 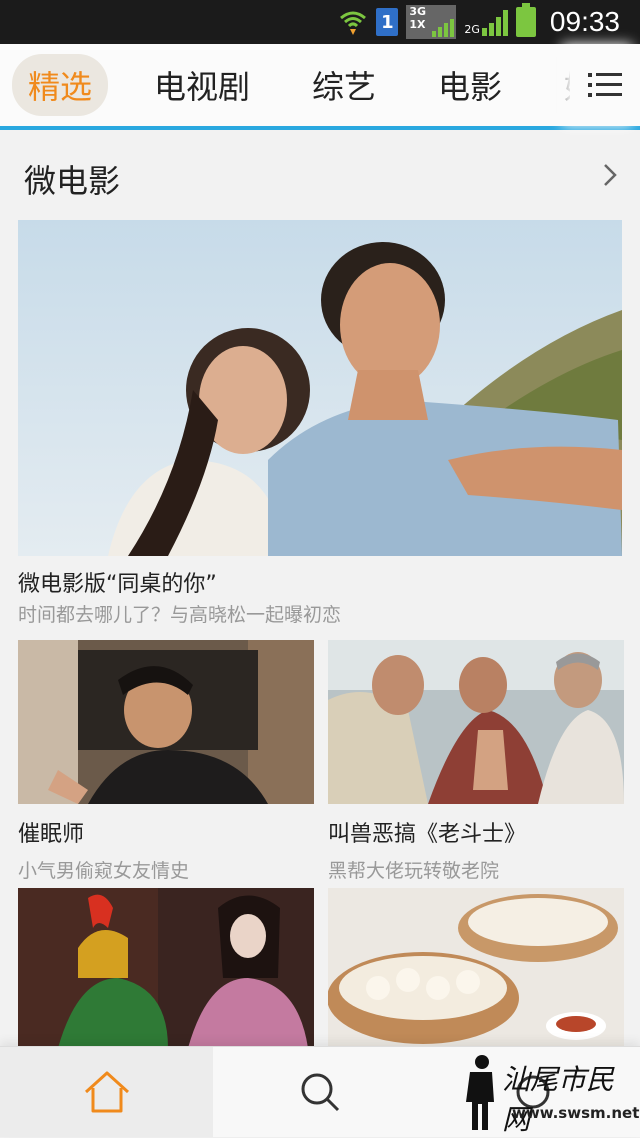 I want to click on signal-icon: 2G, so click(x=486, y=22).